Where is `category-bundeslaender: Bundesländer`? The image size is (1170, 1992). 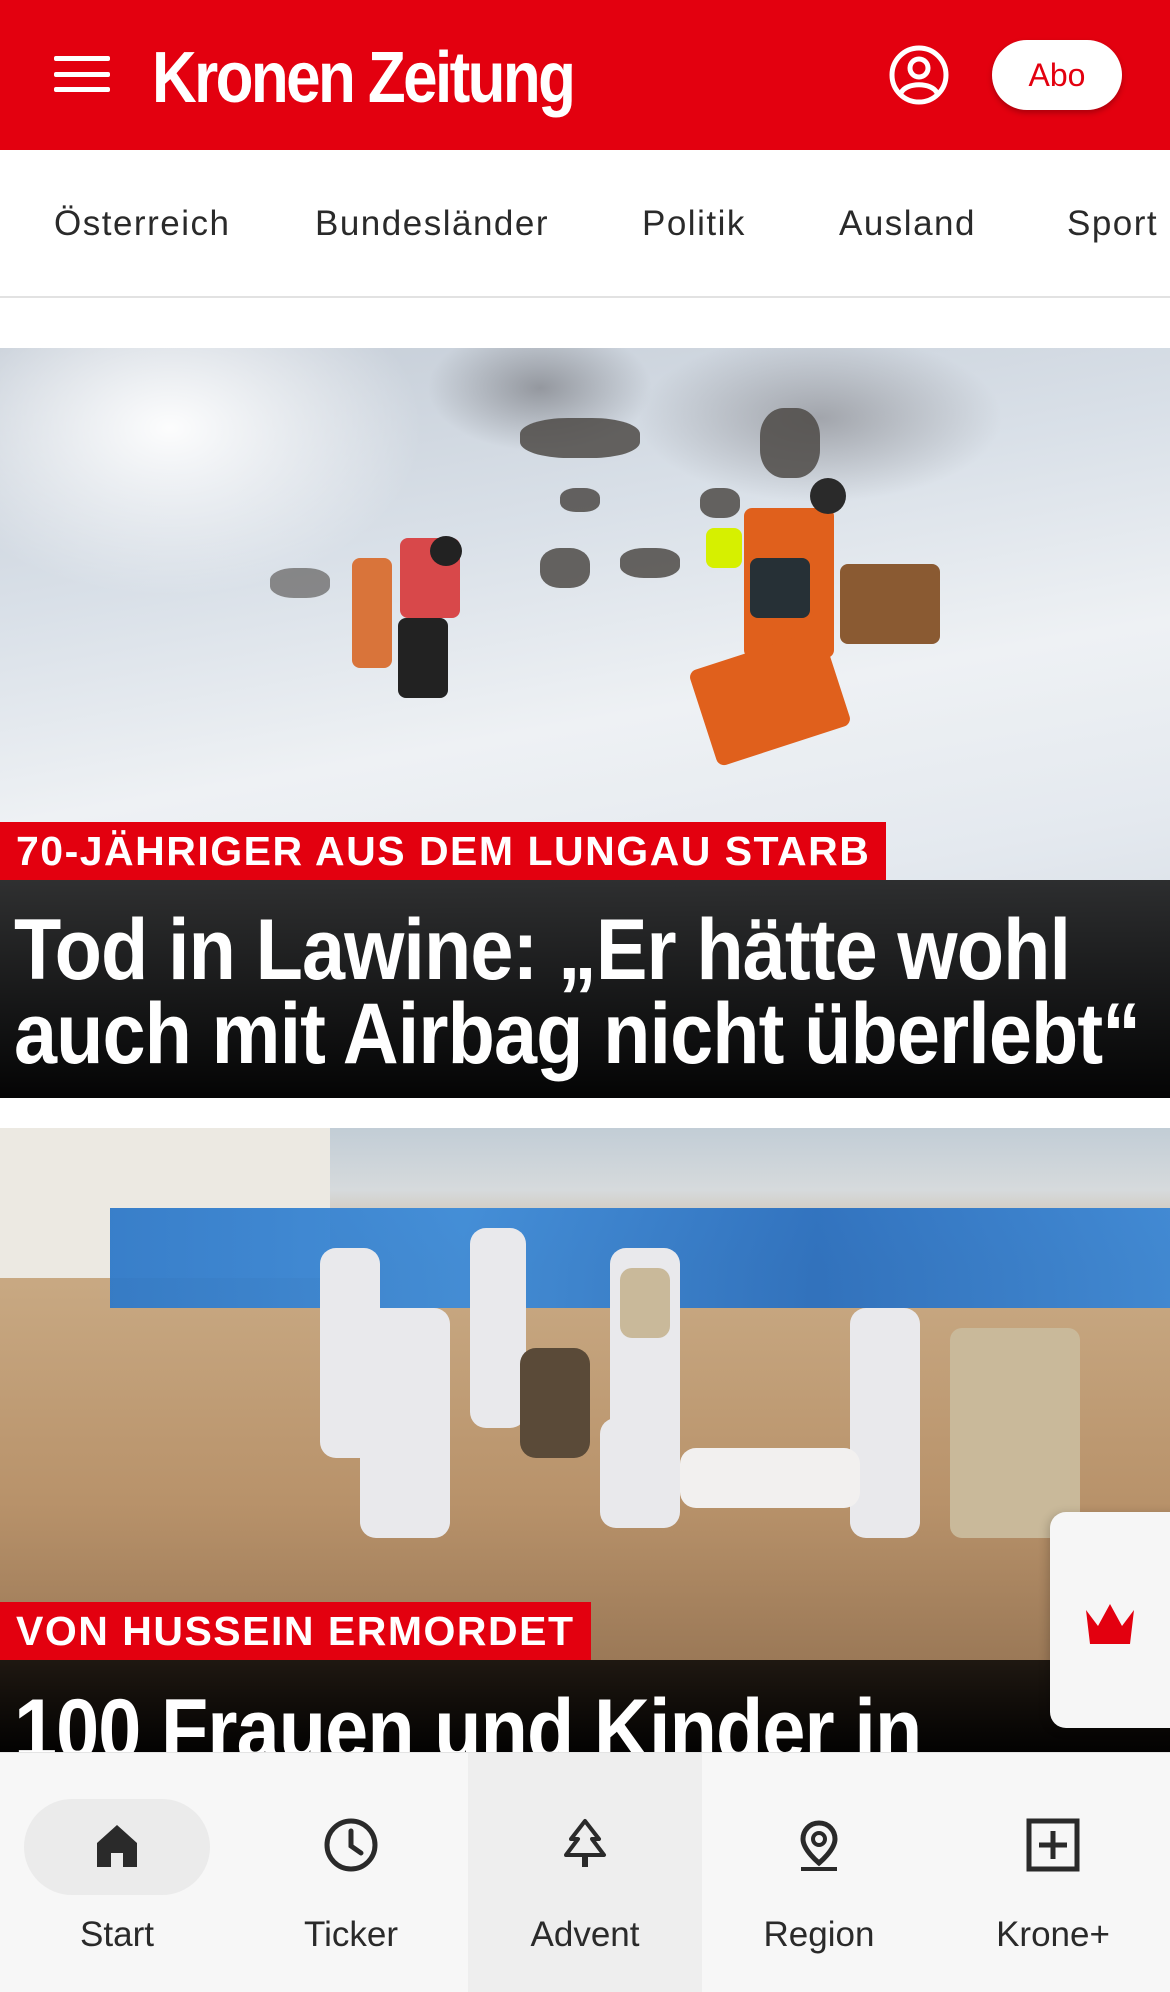 category-bundeslaender: Bundesländer is located at coordinates (432, 224).